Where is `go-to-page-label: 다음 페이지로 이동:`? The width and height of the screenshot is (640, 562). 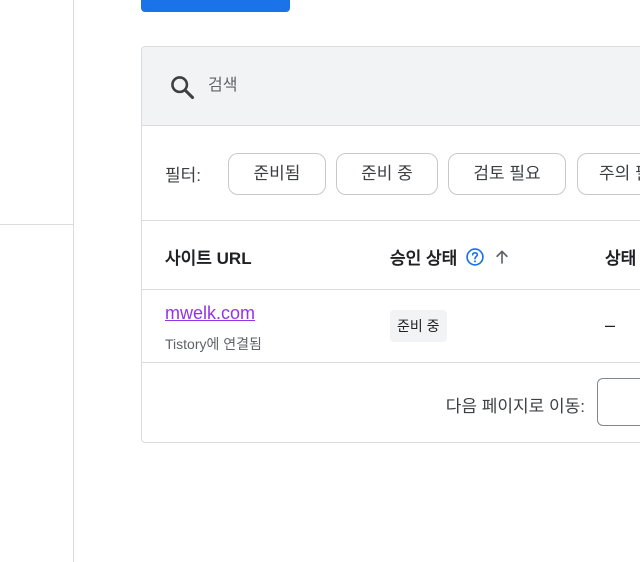
go-to-page-label: 다음 페이지로 이동: is located at coordinates (515, 406).